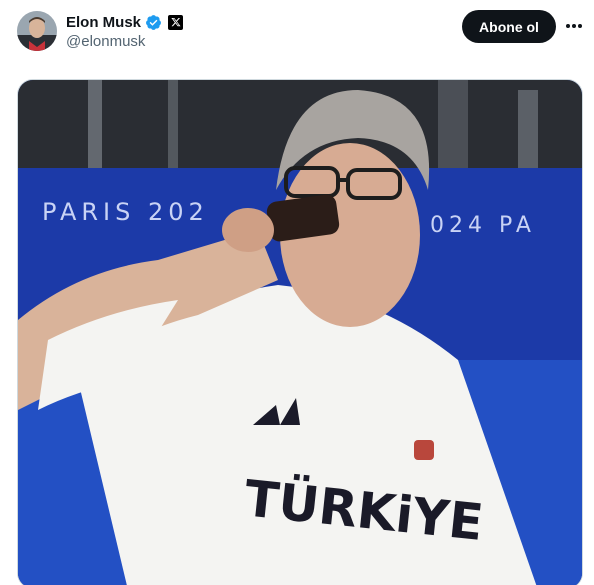 This screenshot has height=585, width=594. Describe the element at coordinates (483, 225) in the screenshot. I see `banner-text-right: 024 PA` at that location.